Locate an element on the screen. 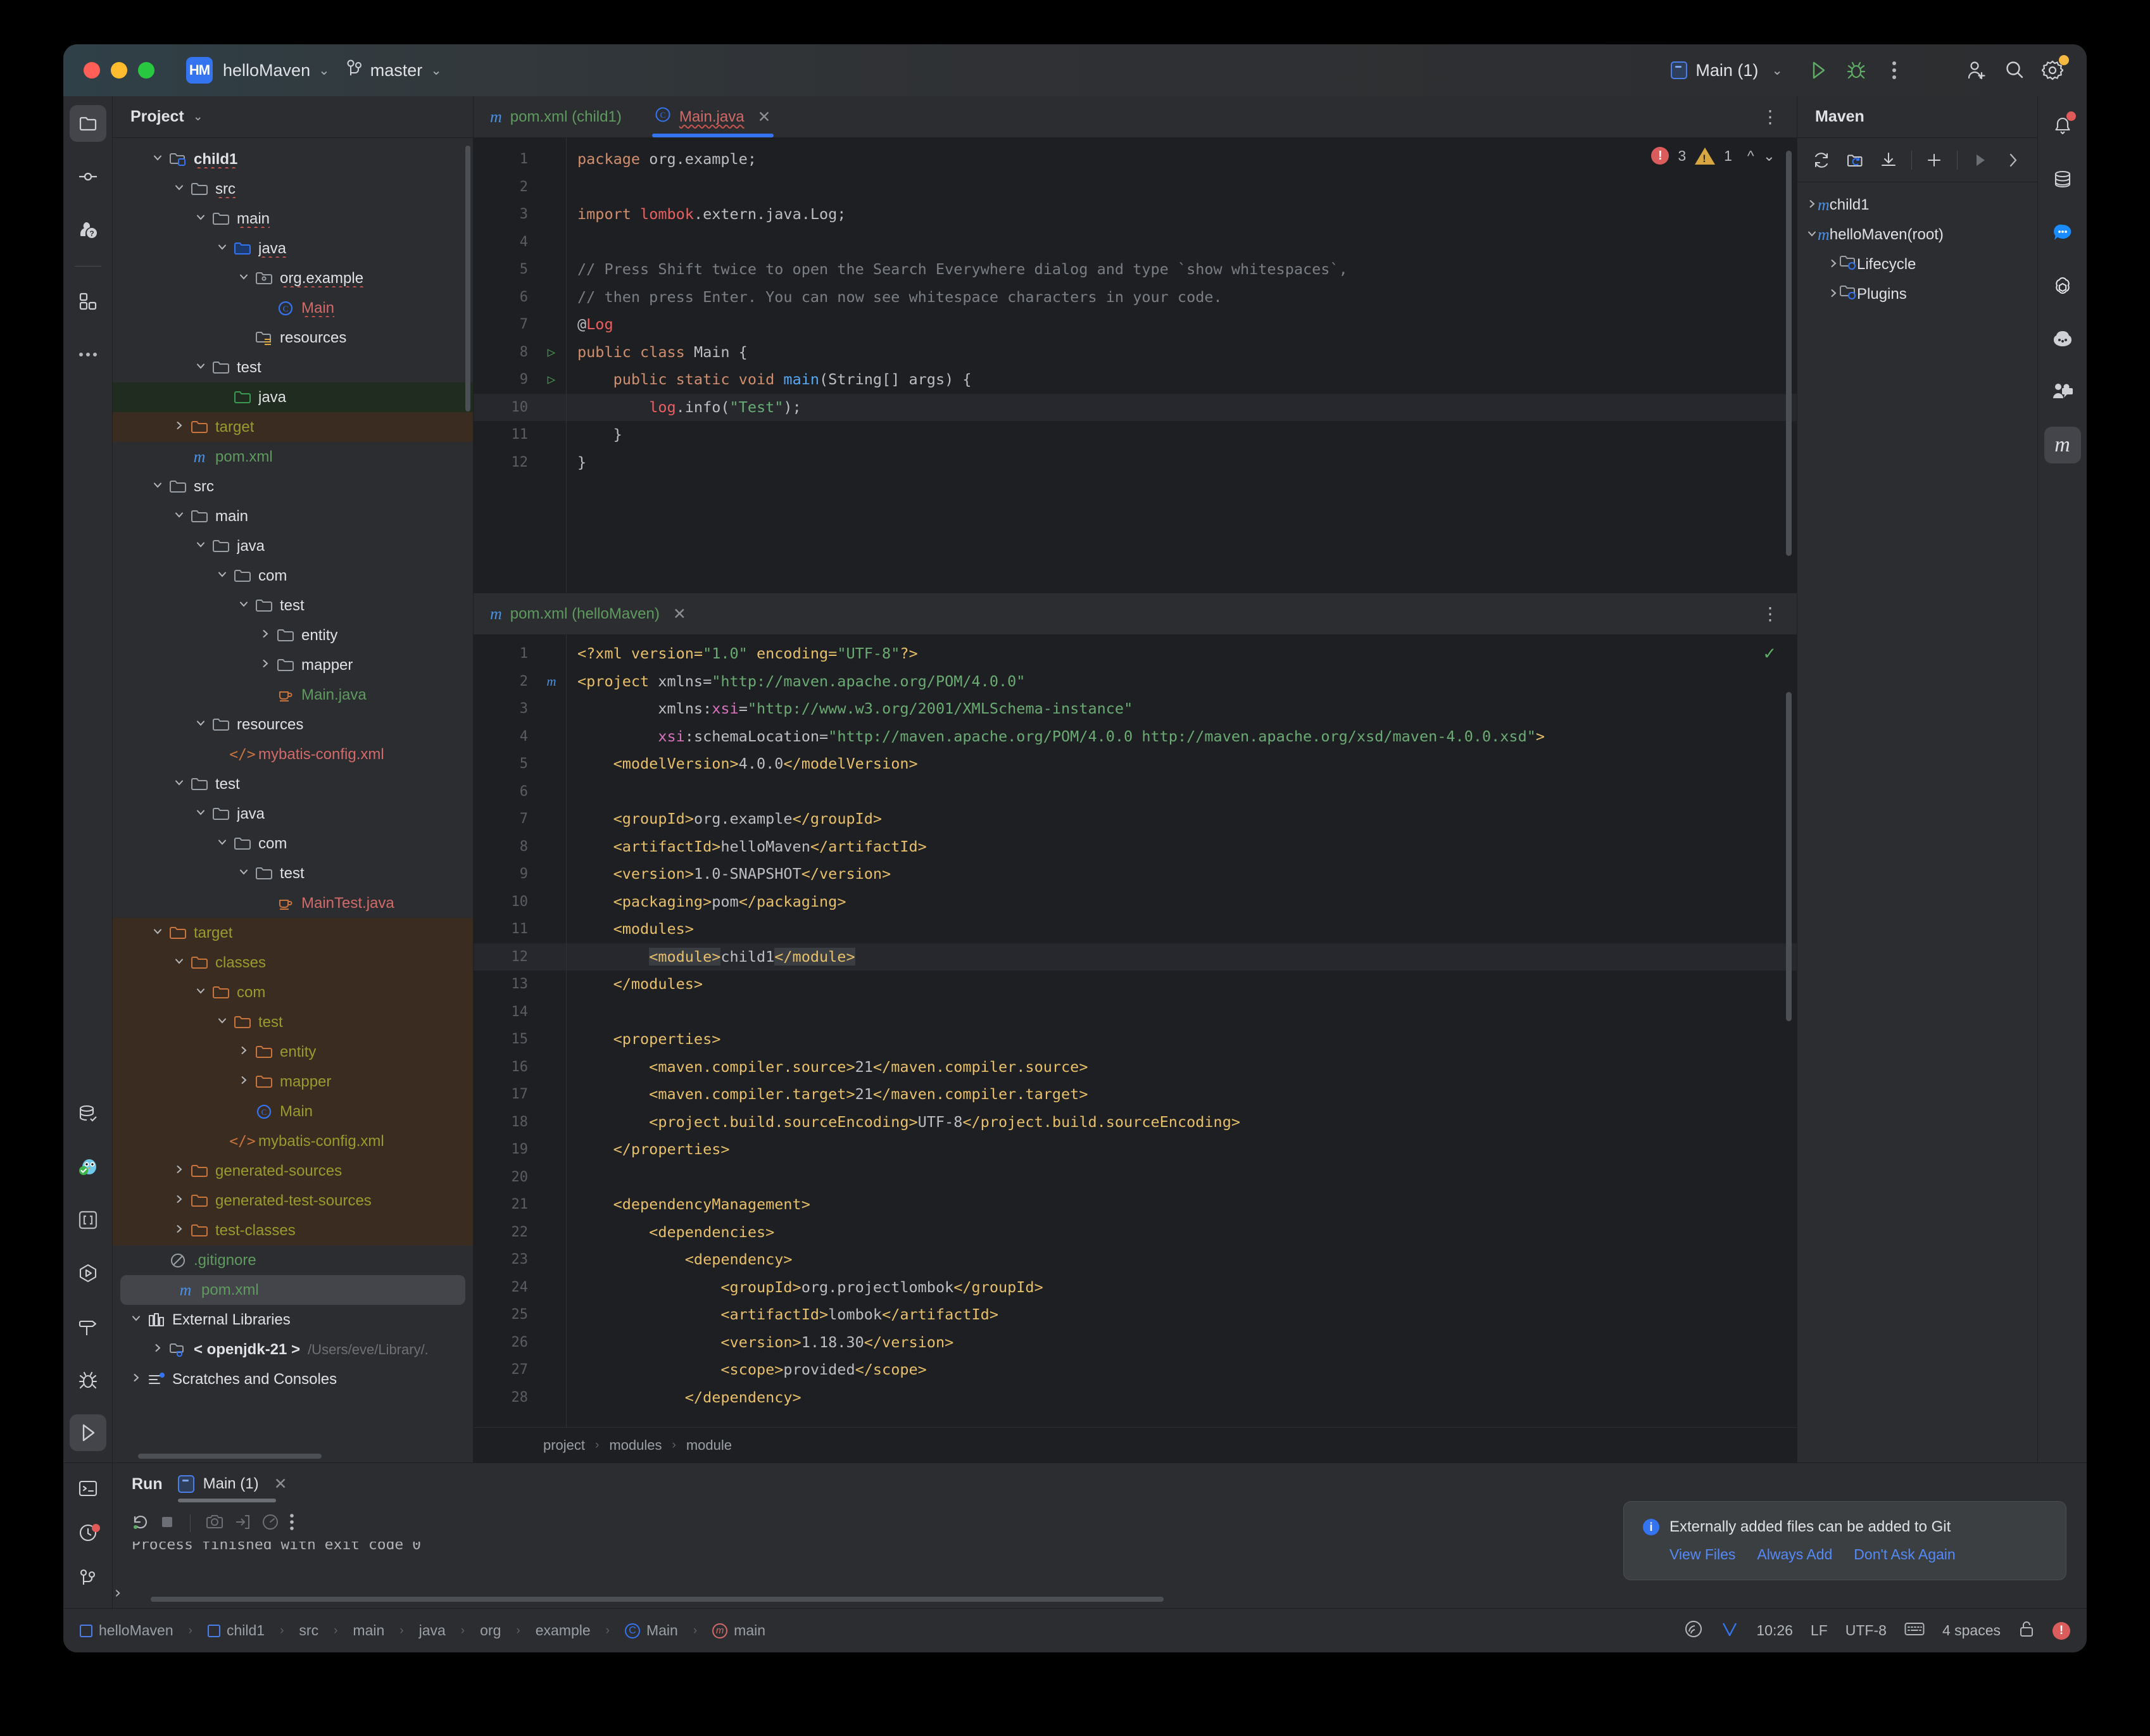  breadcrumb-item: project is located at coordinates (564, 1445).